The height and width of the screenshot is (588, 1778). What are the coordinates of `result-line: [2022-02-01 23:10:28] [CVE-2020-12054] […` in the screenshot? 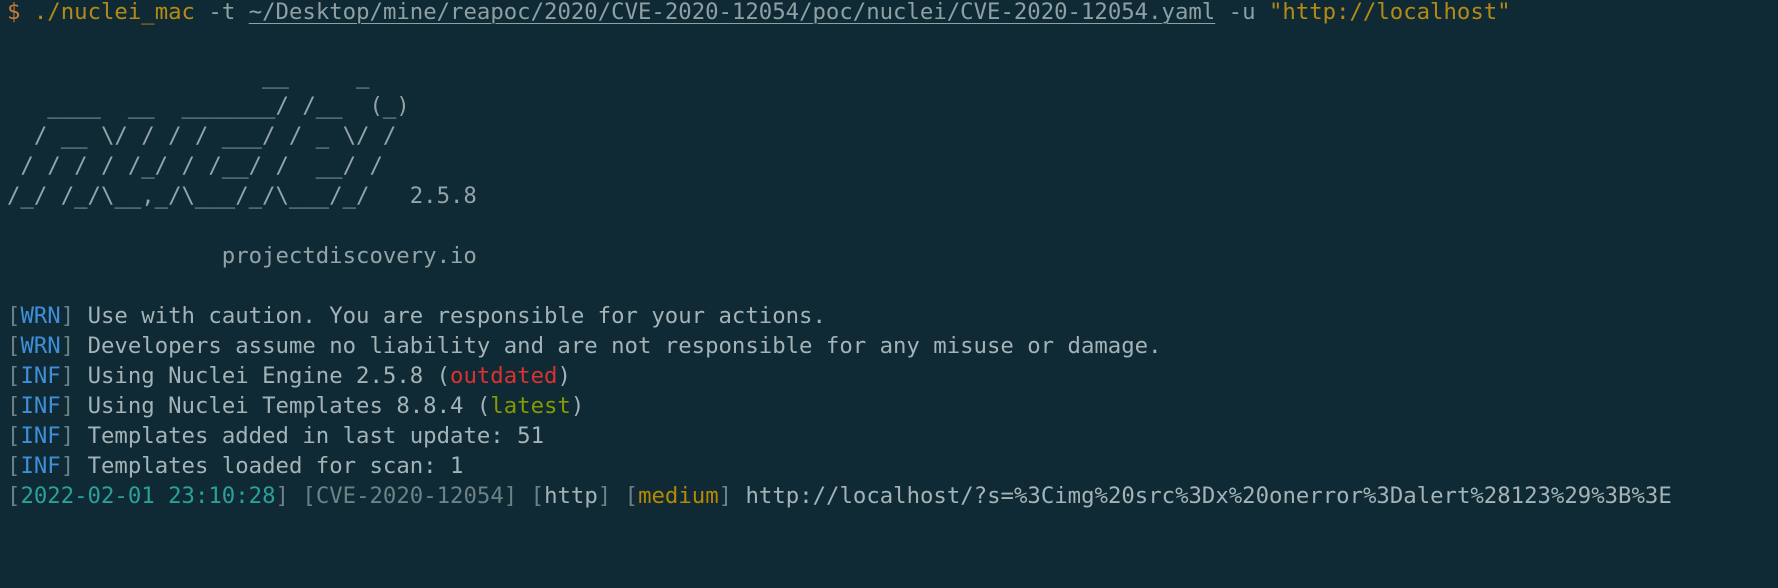 It's located at (839, 496).